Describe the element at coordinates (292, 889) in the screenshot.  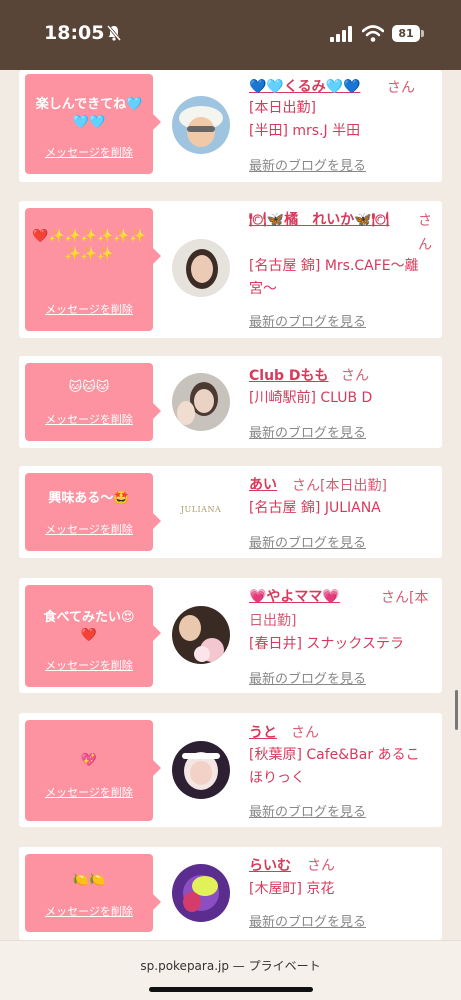
I see `shop-line: [木屋町] 京花` at that location.